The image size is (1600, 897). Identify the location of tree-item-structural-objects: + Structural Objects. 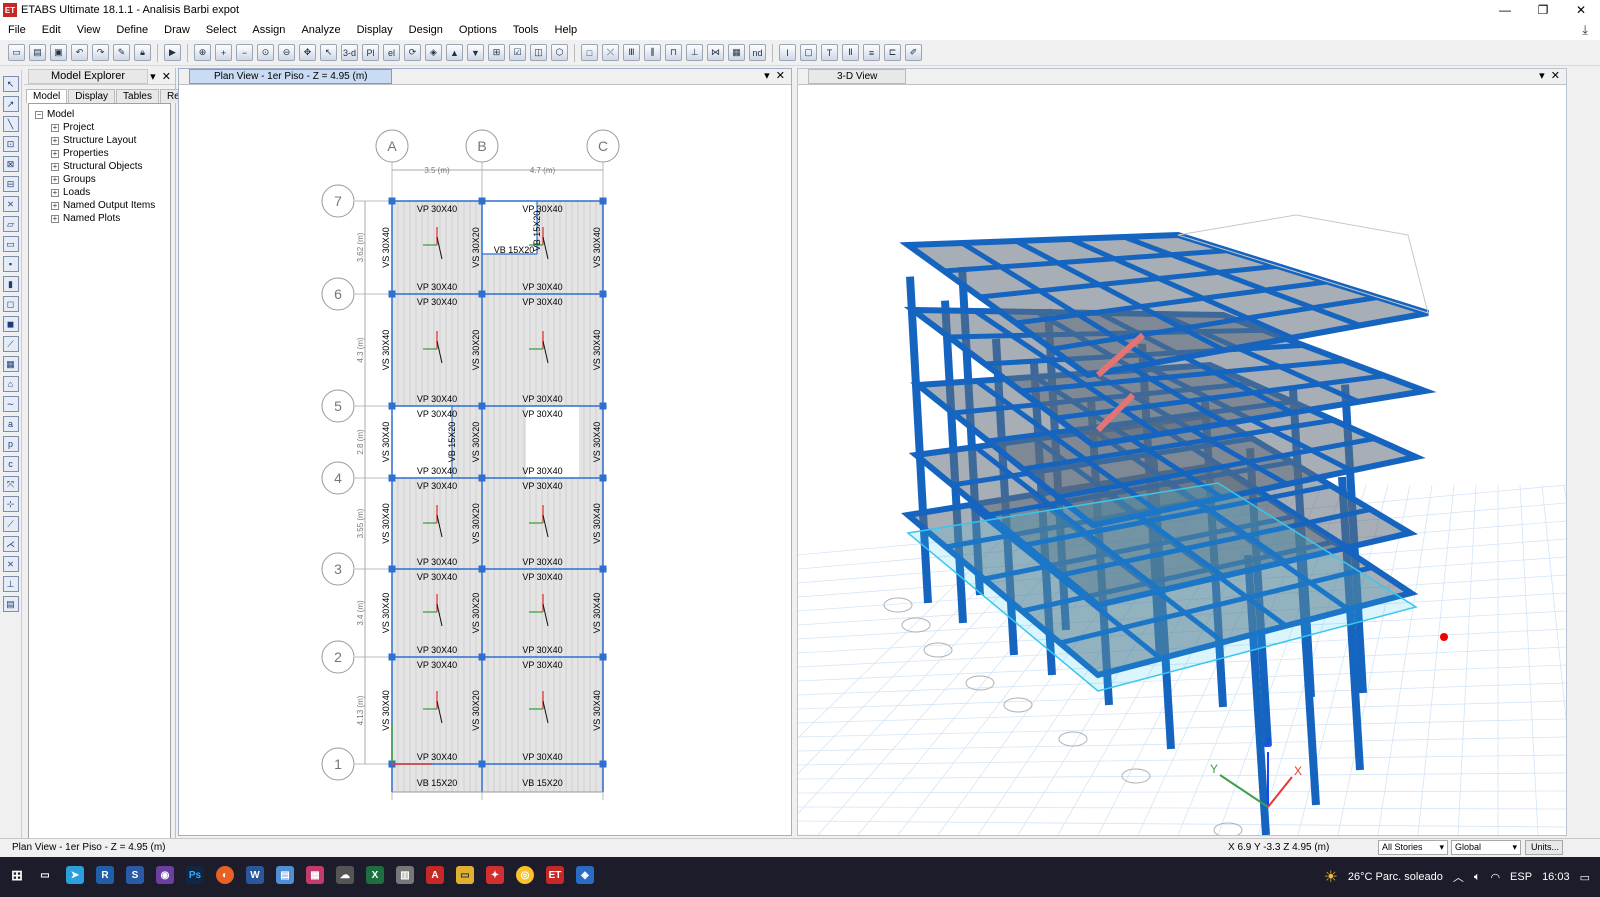
(99, 166).